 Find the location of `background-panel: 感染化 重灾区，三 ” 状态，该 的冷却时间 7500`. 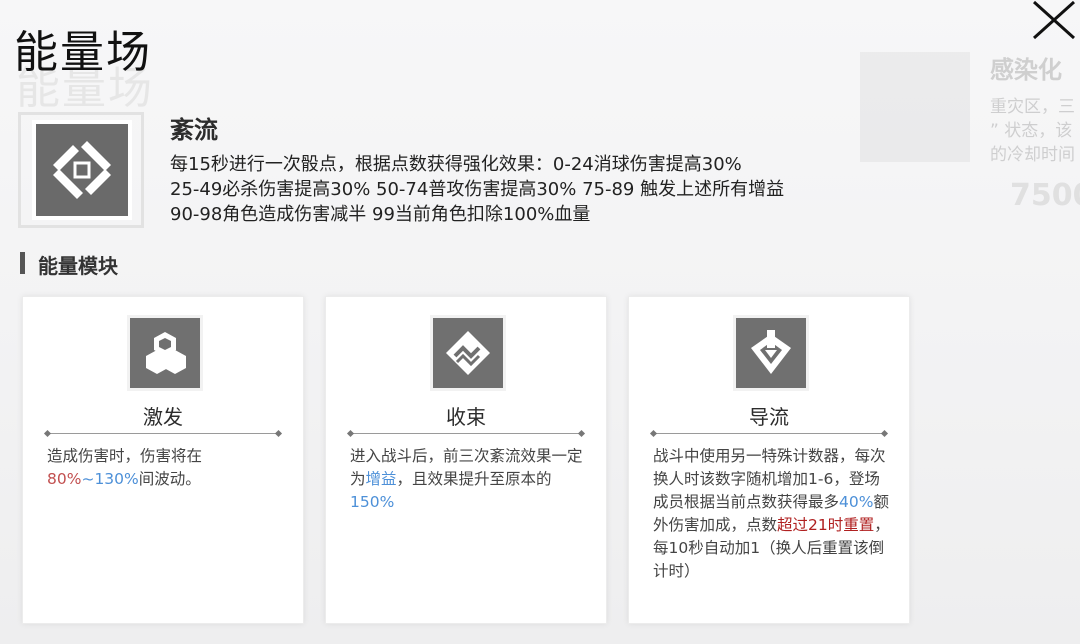

background-panel: 感染化 重灾区，三 ” 状态，该 的冷却时间 7500 is located at coordinates (970, 140).